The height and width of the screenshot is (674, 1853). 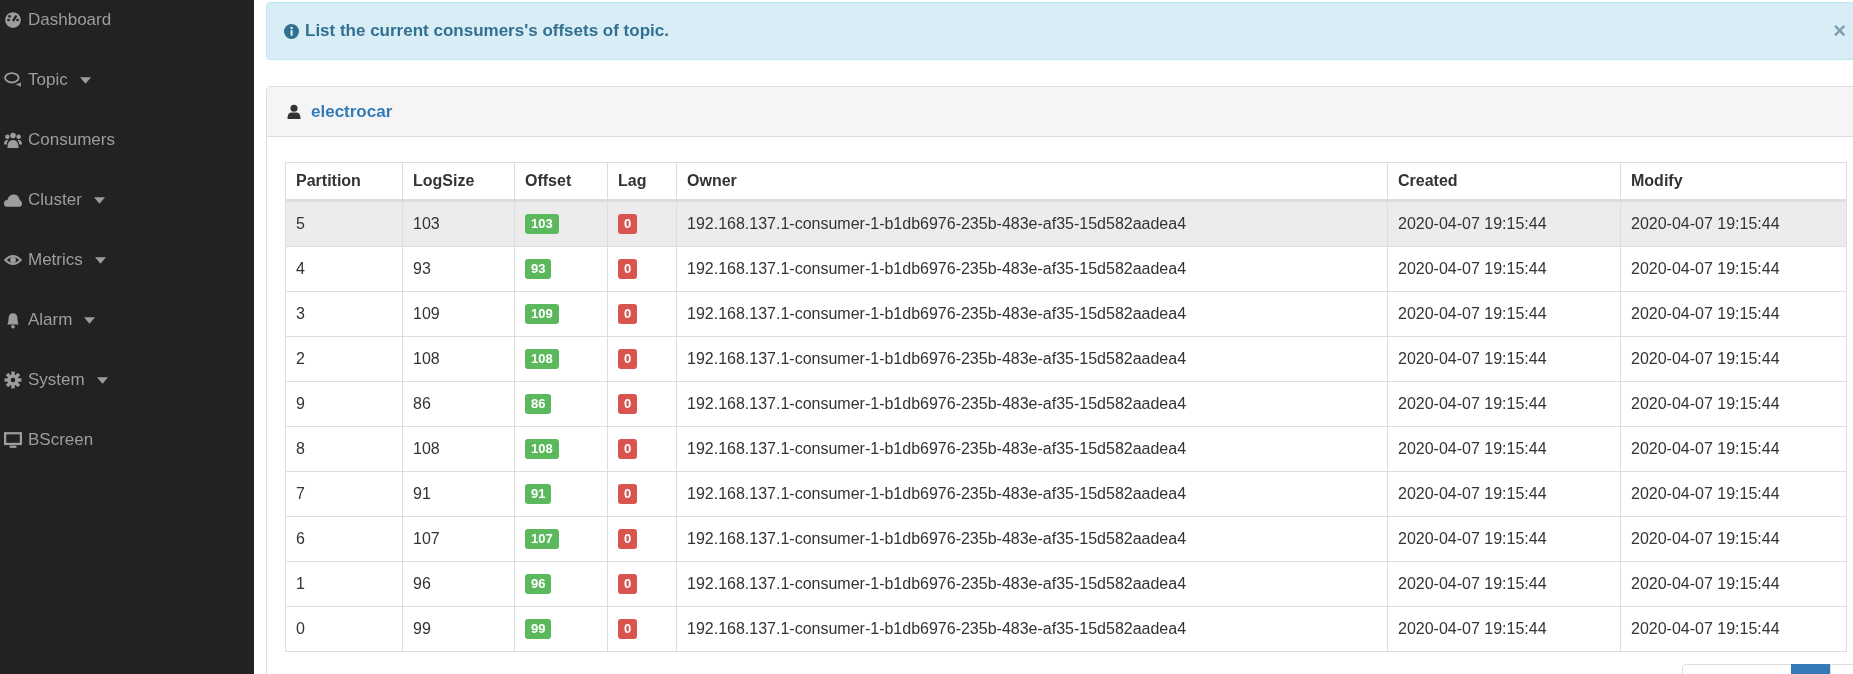 What do you see at coordinates (291, 31) in the screenshot?
I see `info-icon` at bounding box center [291, 31].